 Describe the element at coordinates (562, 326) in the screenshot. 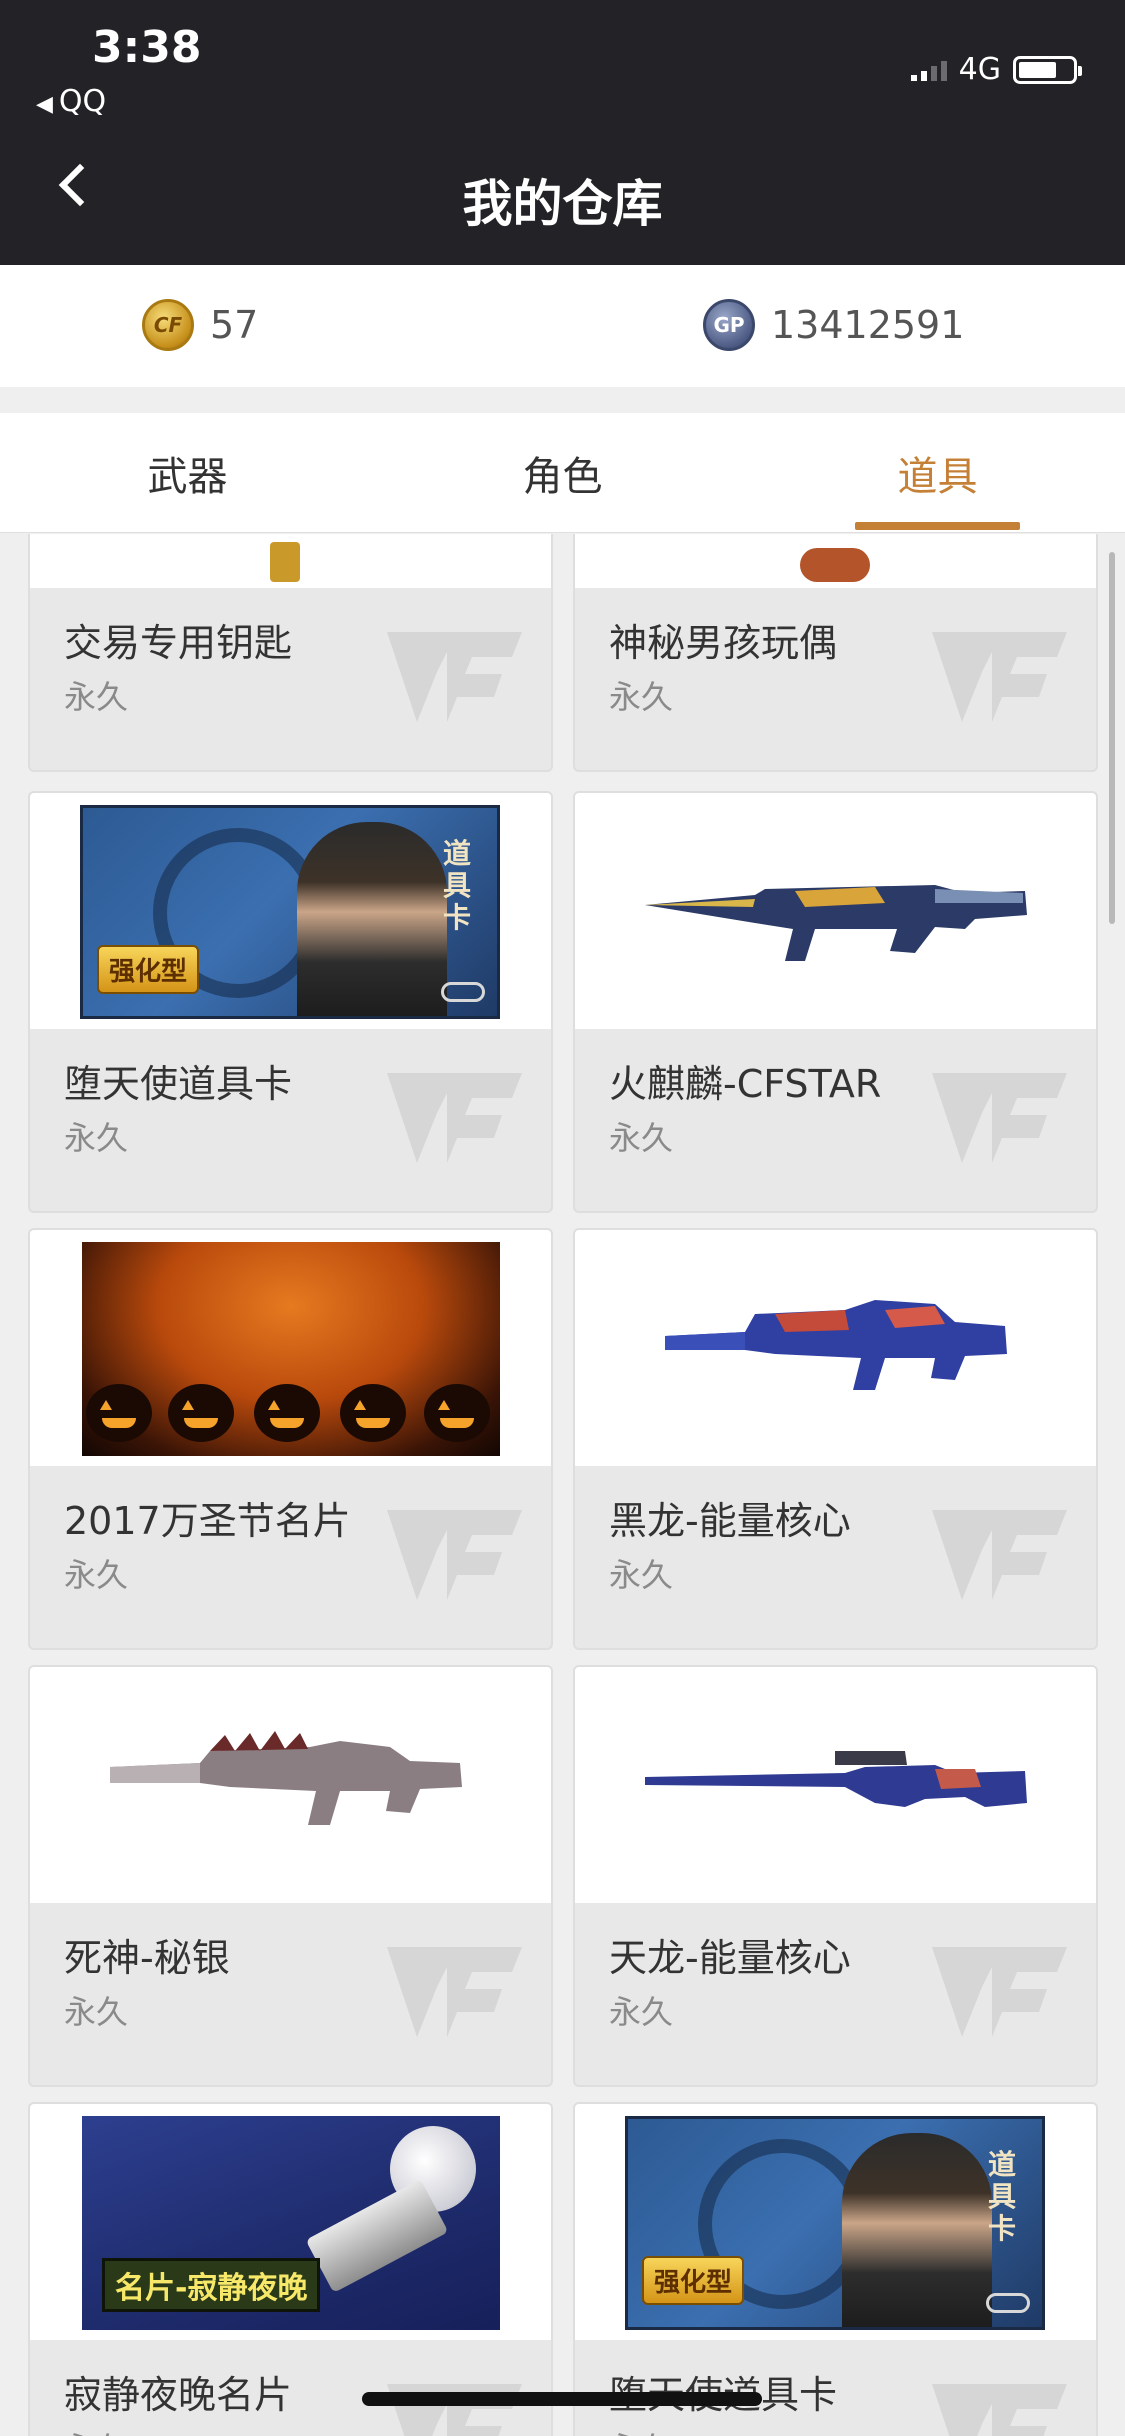

I see `currency-bar: CF 57 GP 13412591` at that location.